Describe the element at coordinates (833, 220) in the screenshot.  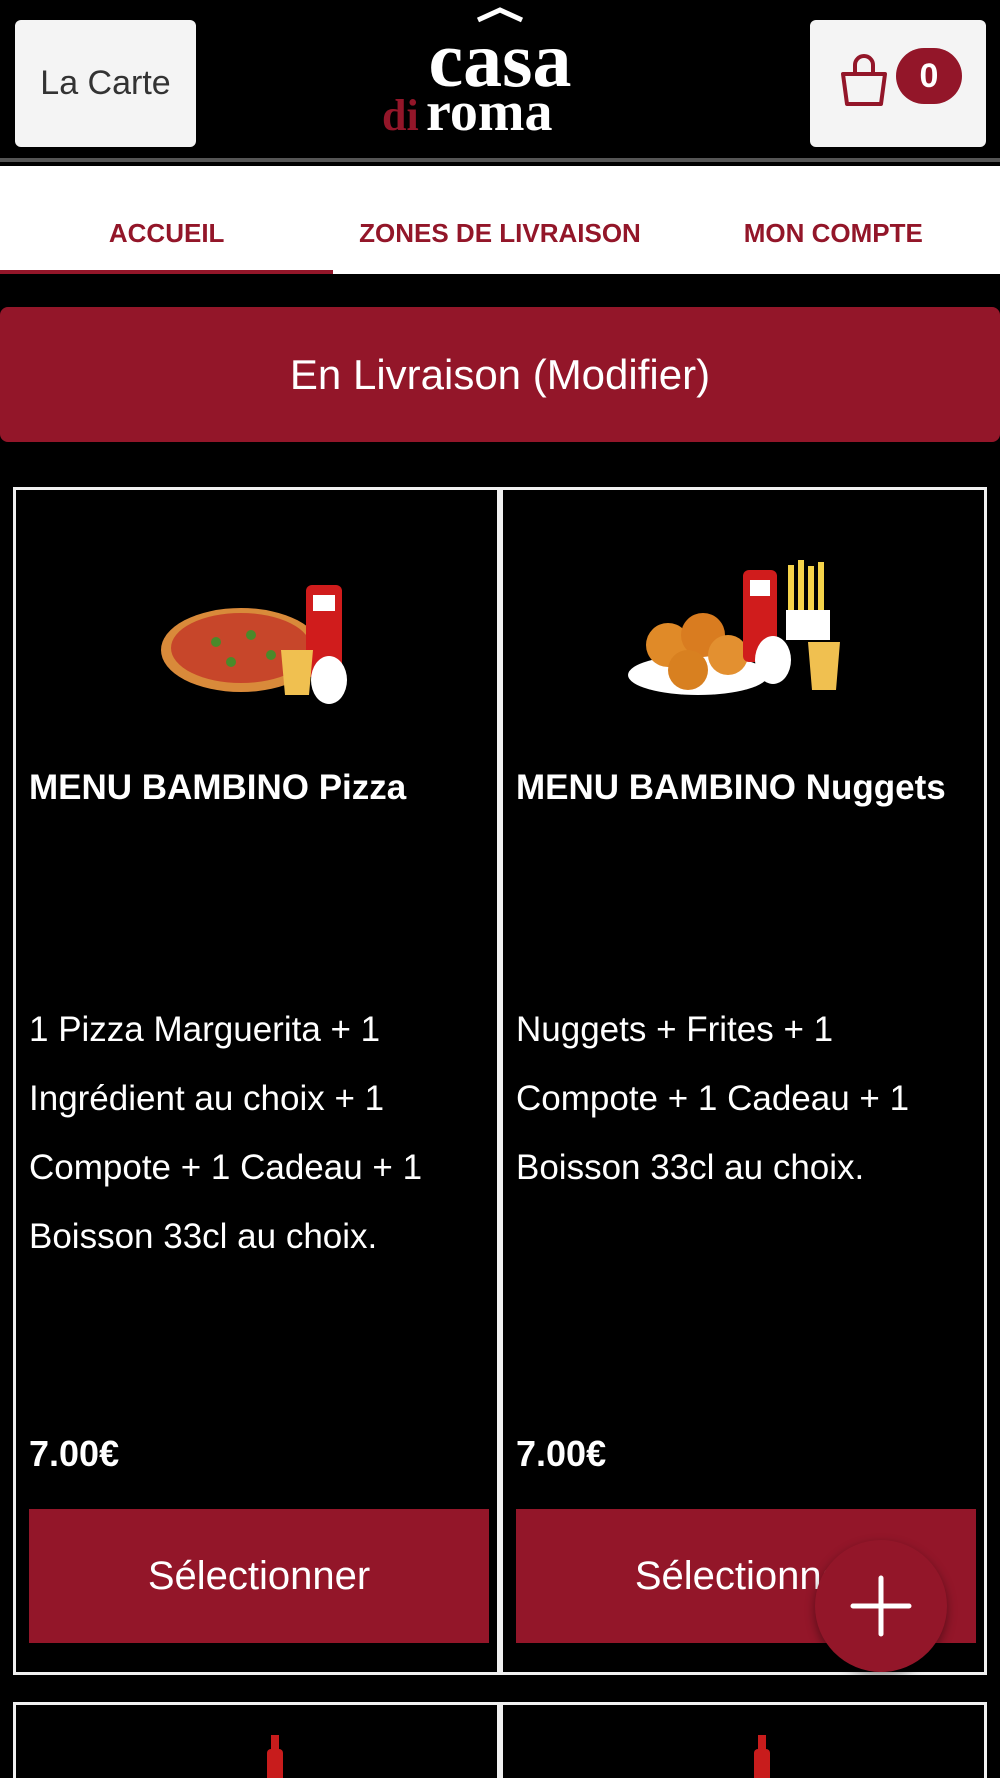
I see `tab-mon-compte: MON COMPTE` at that location.